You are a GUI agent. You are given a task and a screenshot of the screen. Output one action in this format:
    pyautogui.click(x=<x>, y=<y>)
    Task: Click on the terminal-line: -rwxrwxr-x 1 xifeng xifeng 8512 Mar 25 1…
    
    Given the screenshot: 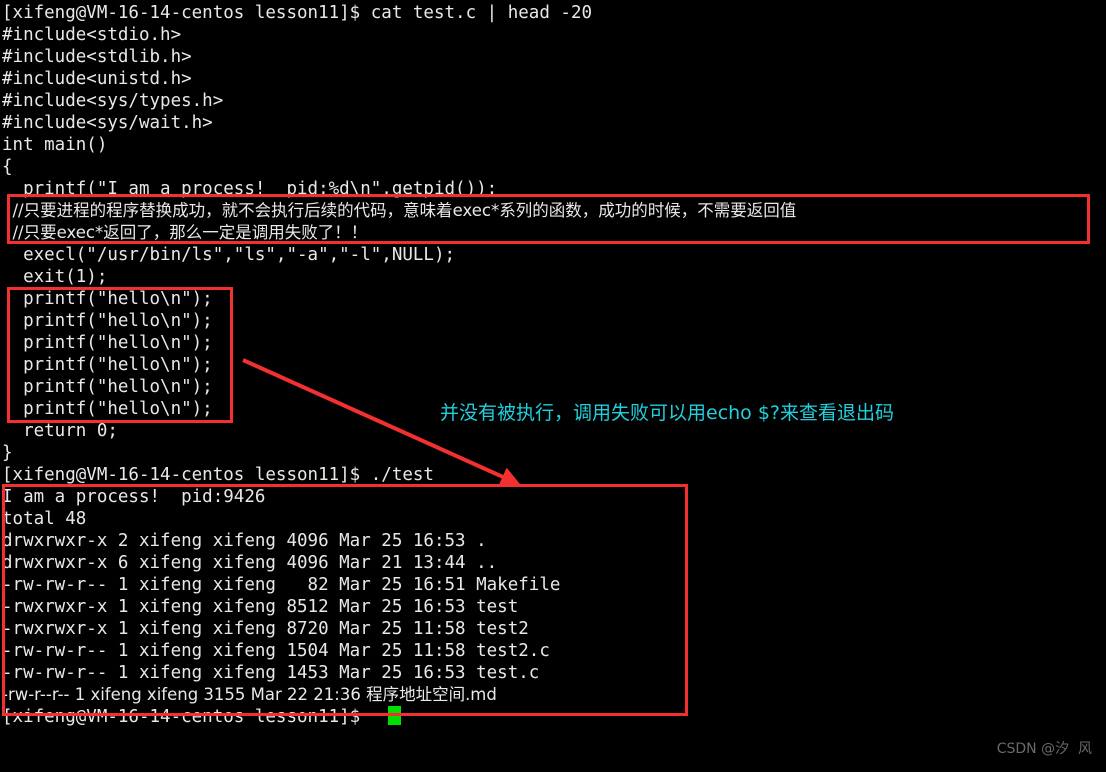 What is the action you would take?
    pyautogui.click(x=260, y=607)
    